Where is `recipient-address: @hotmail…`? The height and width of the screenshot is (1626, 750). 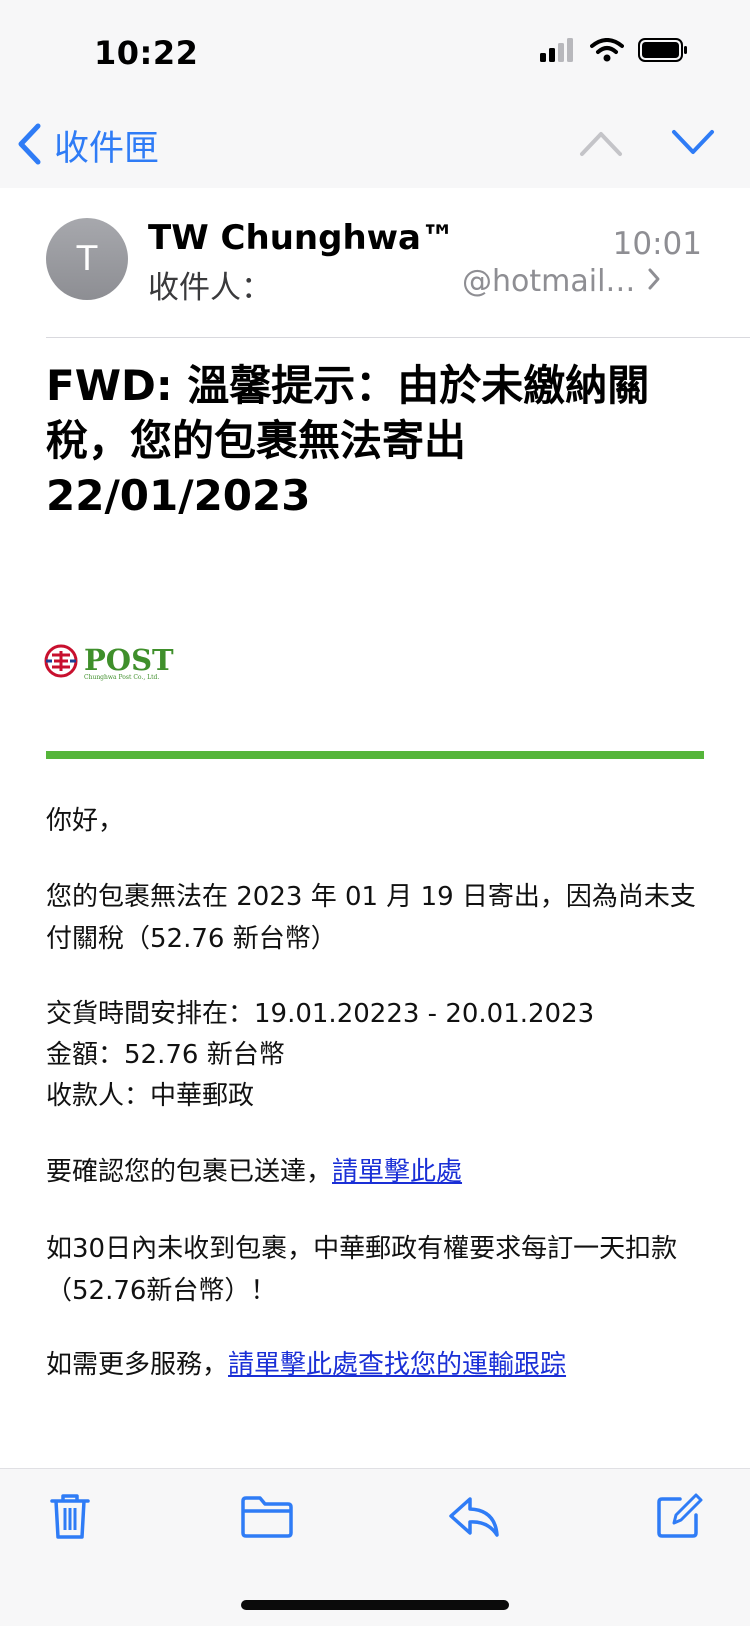 recipient-address: @hotmail… is located at coordinates (561, 281).